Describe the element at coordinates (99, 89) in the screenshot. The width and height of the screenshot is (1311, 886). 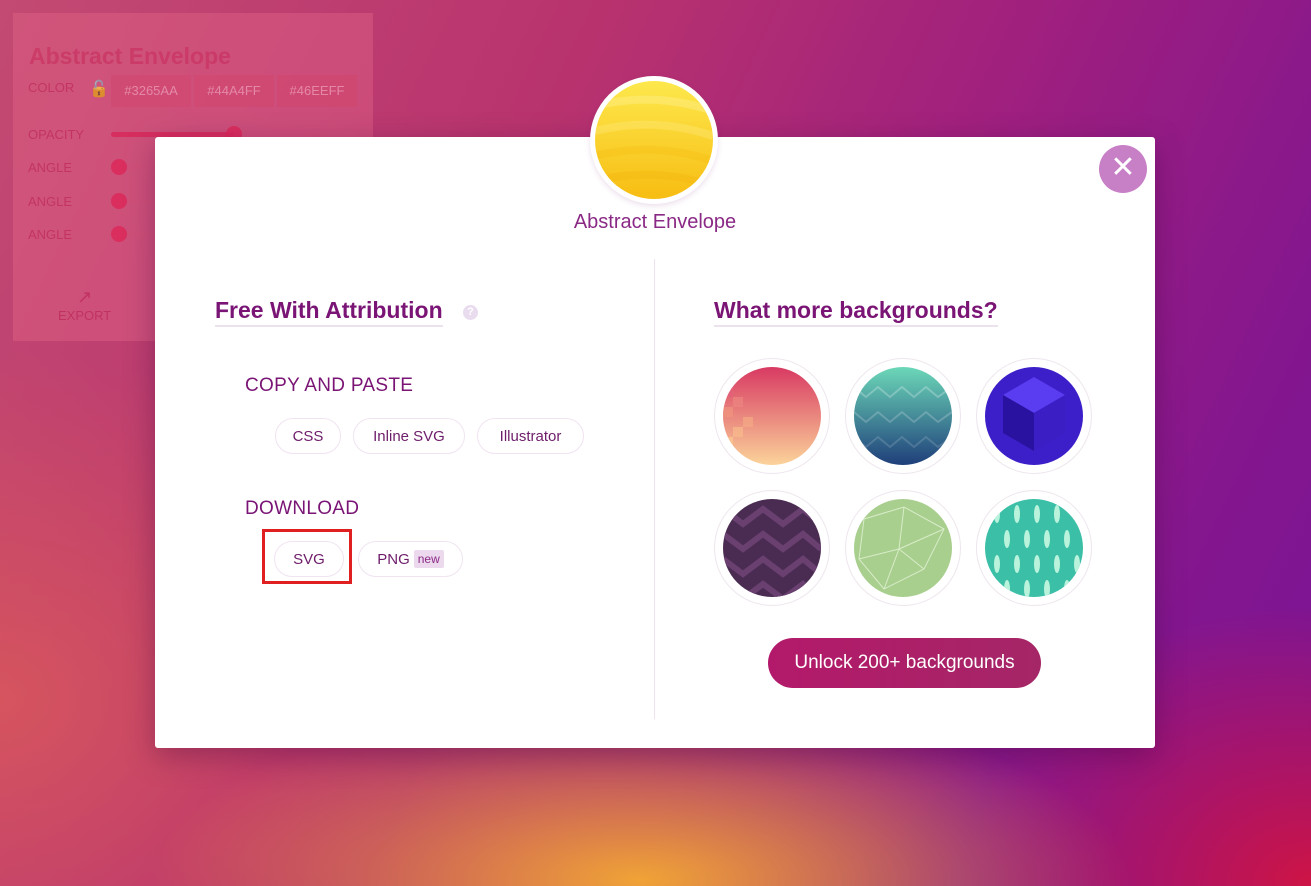
I see `lock-icon: 🔓` at that location.